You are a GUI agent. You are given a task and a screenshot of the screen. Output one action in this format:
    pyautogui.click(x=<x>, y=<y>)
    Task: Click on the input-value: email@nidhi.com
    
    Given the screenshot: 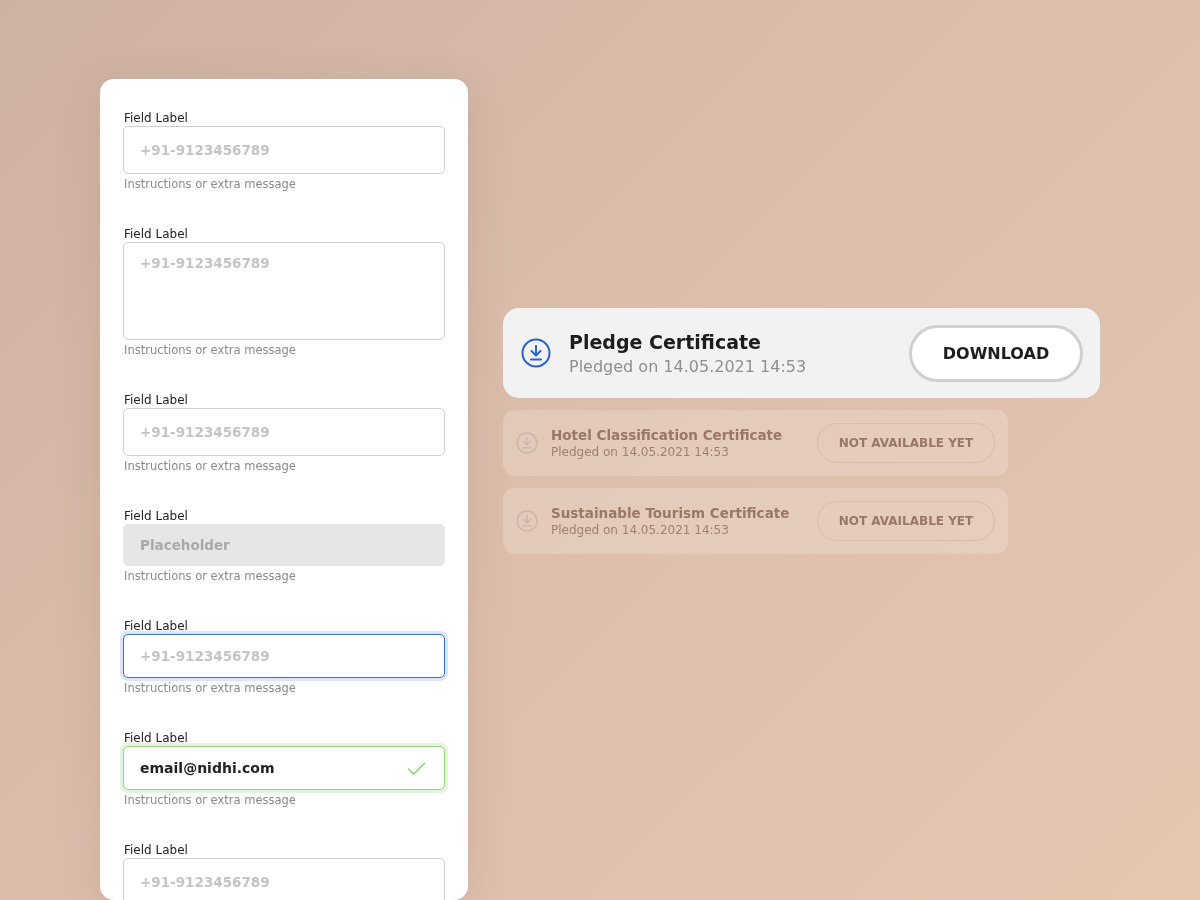 What is the action you would take?
    pyautogui.click(x=255, y=768)
    